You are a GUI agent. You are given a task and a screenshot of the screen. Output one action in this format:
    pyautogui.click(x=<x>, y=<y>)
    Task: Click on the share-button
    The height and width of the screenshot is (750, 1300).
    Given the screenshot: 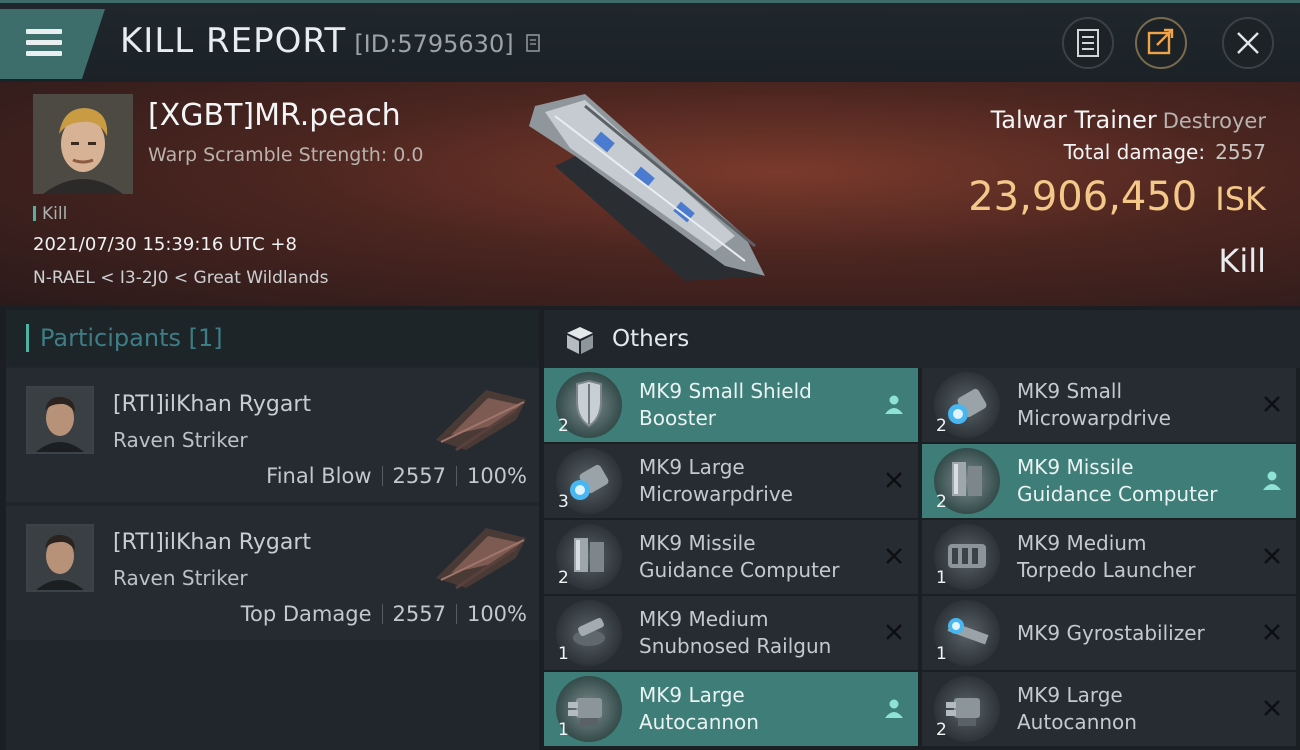 What is the action you would take?
    pyautogui.click(x=1161, y=43)
    